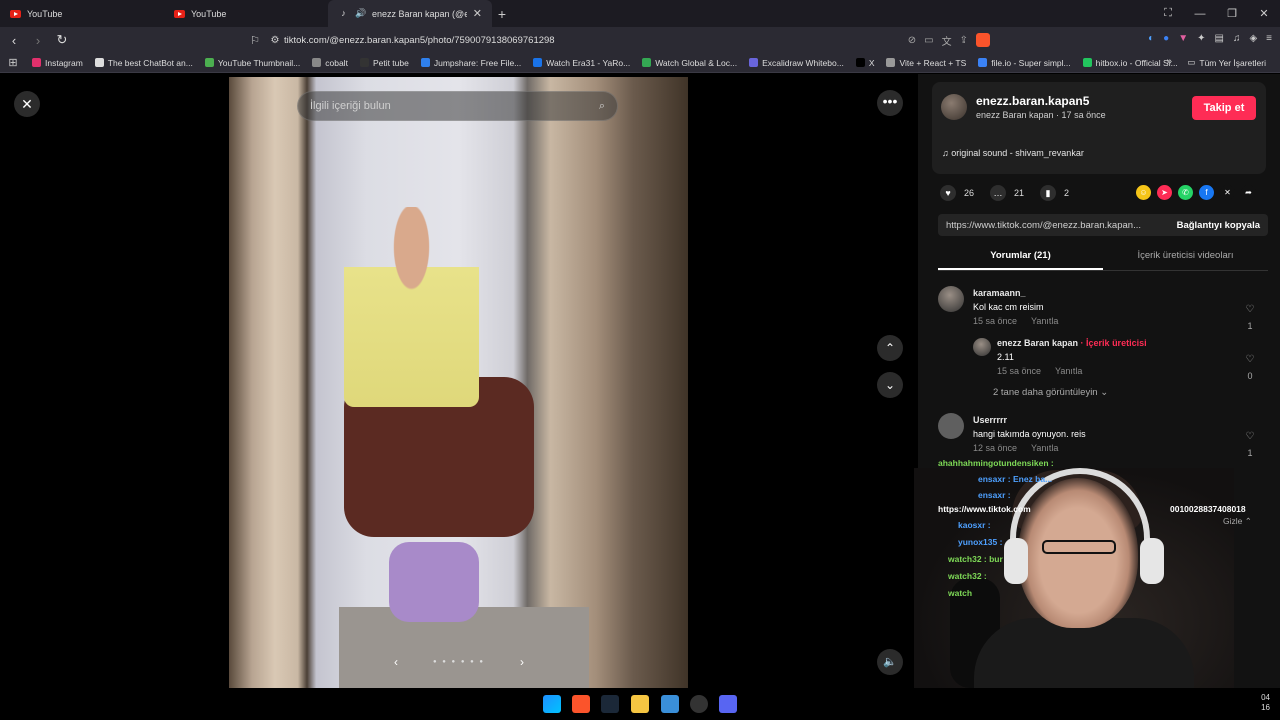 The width and height of the screenshot is (1280, 720). What do you see at coordinates (1250, 367) in the screenshot?
I see `comment-like-button: ♡ 0` at bounding box center [1250, 367].